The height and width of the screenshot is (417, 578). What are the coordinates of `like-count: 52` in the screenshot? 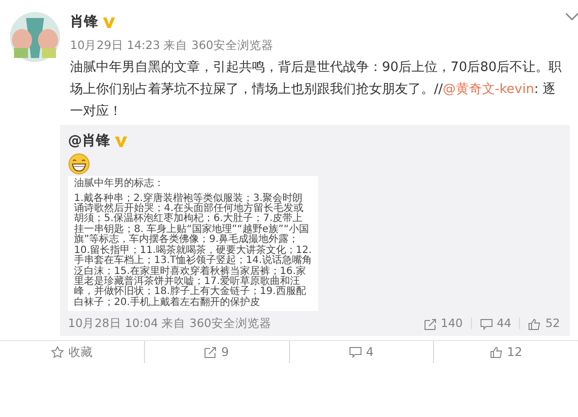 It's located at (552, 323).